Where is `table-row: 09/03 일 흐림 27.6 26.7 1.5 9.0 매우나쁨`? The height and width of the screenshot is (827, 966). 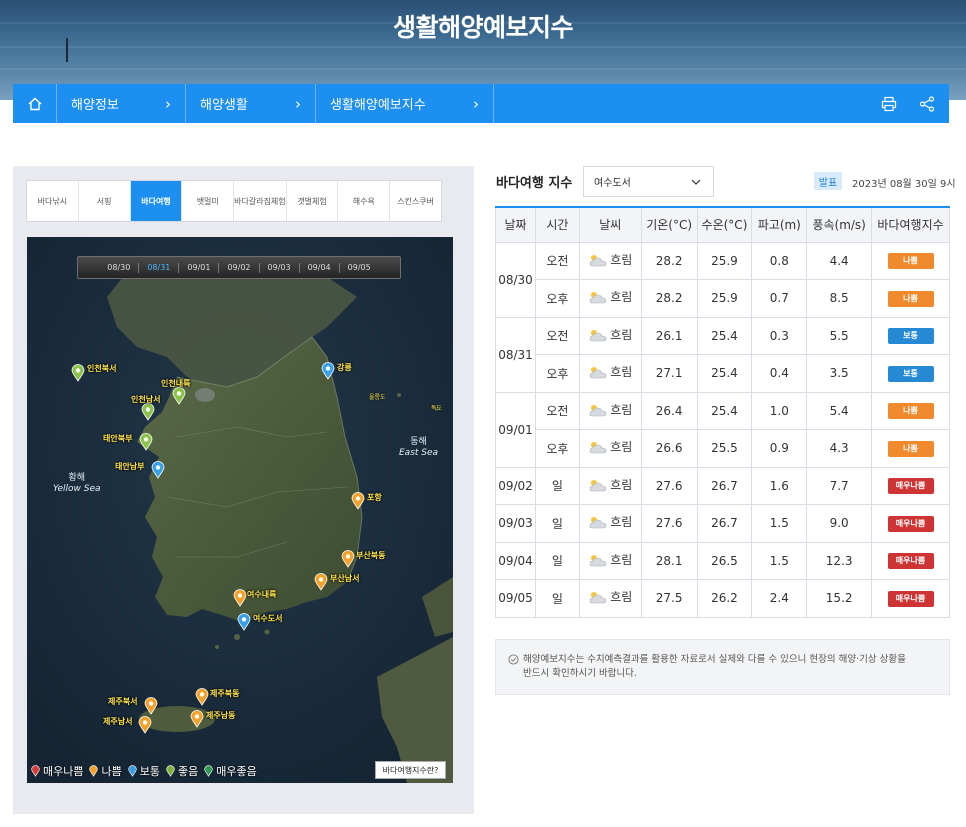 table-row: 09/03 일 흐림 27.6 26.7 1.5 9.0 매우나쁨 is located at coordinates (722, 523).